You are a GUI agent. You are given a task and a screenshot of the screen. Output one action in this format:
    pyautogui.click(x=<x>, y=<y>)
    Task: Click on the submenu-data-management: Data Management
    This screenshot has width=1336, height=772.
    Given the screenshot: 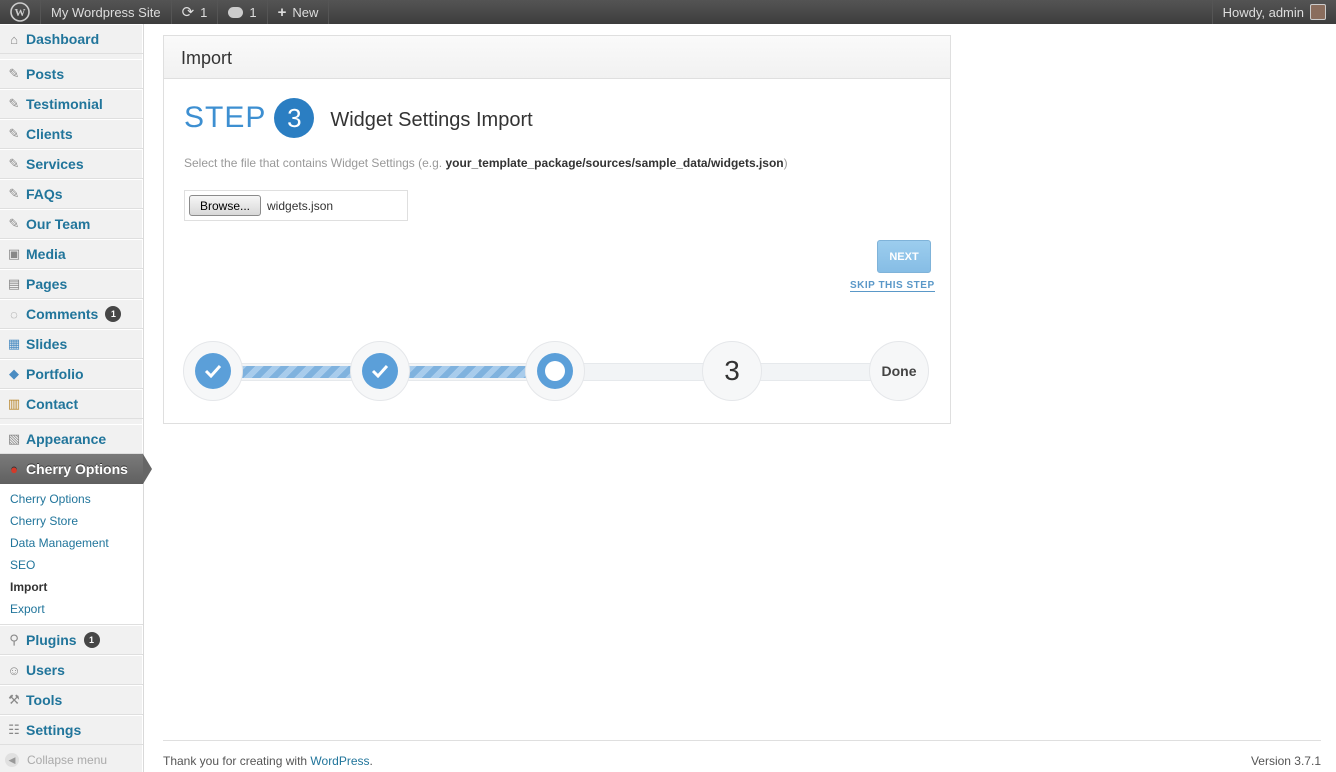 What is the action you would take?
    pyautogui.click(x=71, y=543)
    